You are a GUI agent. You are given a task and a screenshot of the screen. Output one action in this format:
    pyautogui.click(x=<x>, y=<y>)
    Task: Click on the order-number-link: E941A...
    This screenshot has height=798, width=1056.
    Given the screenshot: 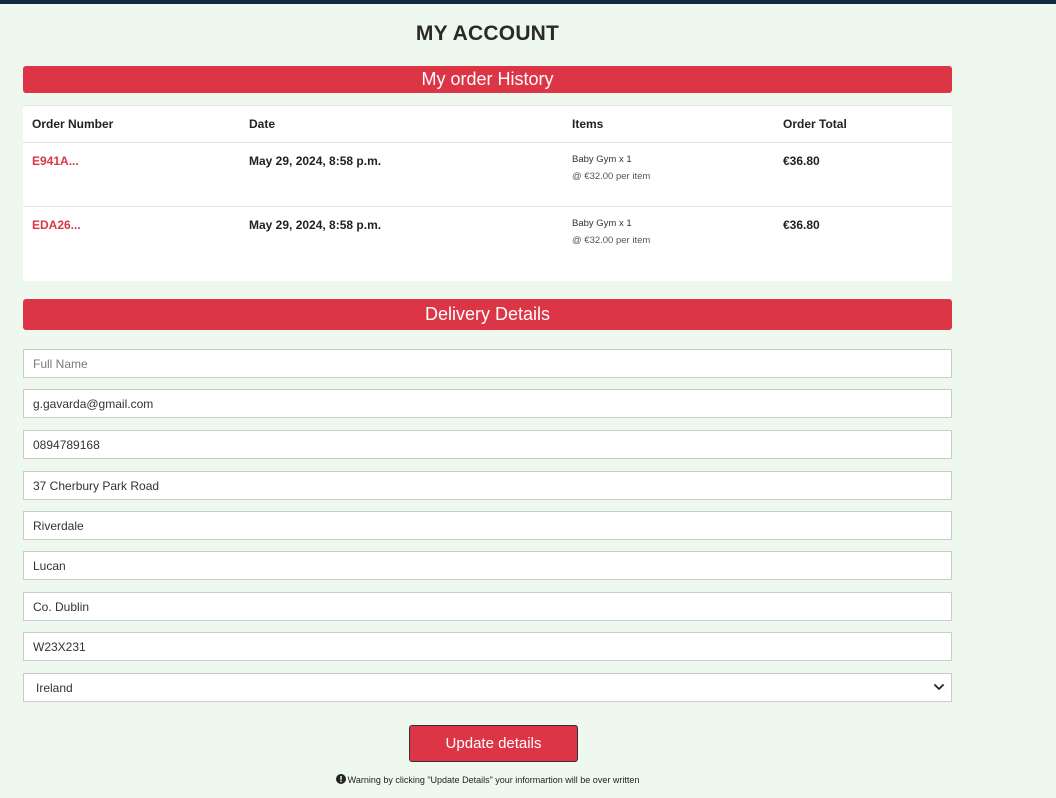 What is the action you would take?
    pyautogui.click(x=55, y=161)
    